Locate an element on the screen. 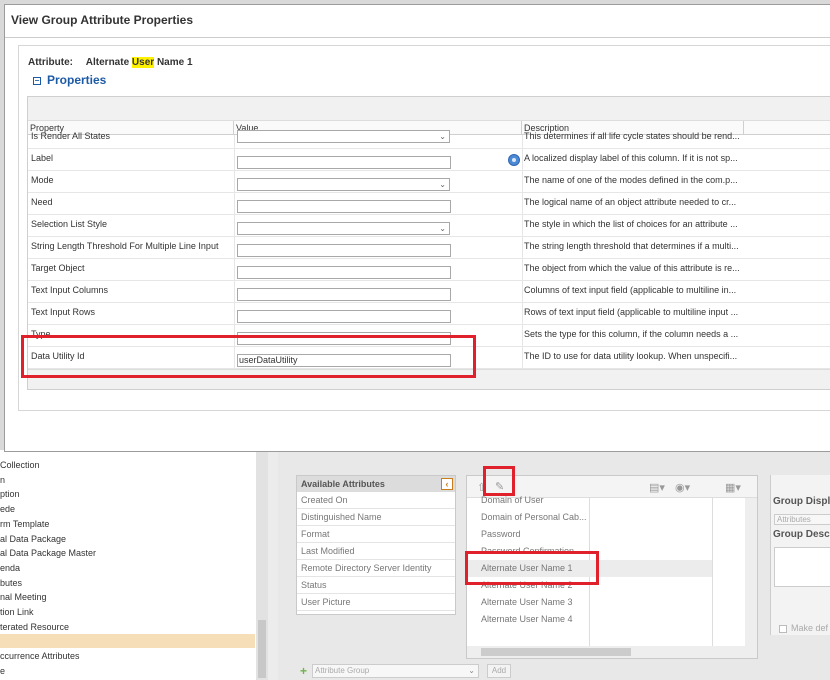  attribute-line: Attribute: Alternate User Name 1 is located at coordinates (110, 62).